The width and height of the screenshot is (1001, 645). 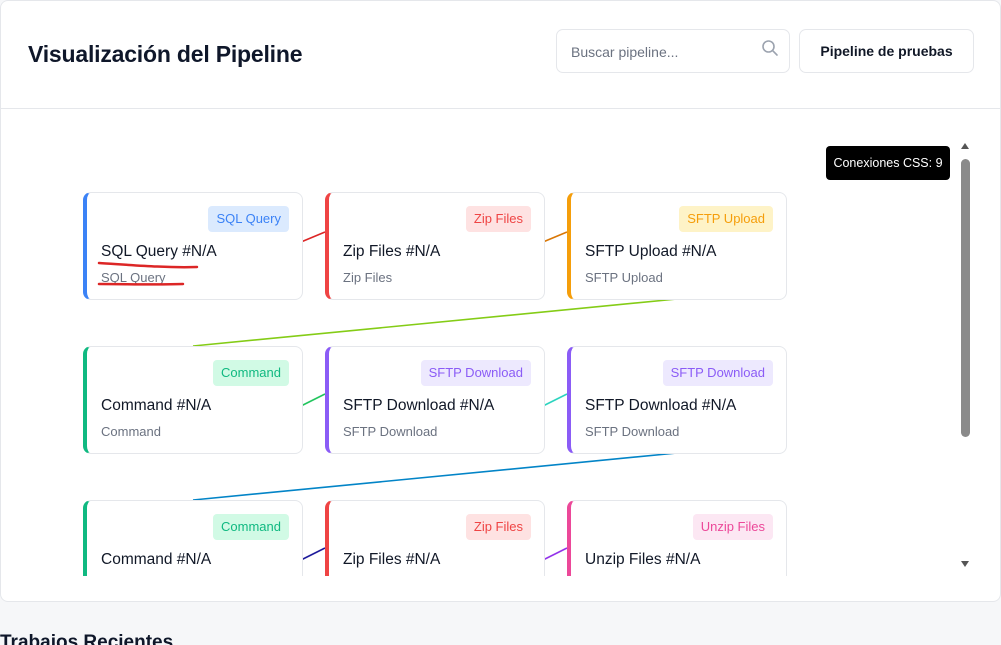 I want to click on search-input, so click(x=661, y=52).